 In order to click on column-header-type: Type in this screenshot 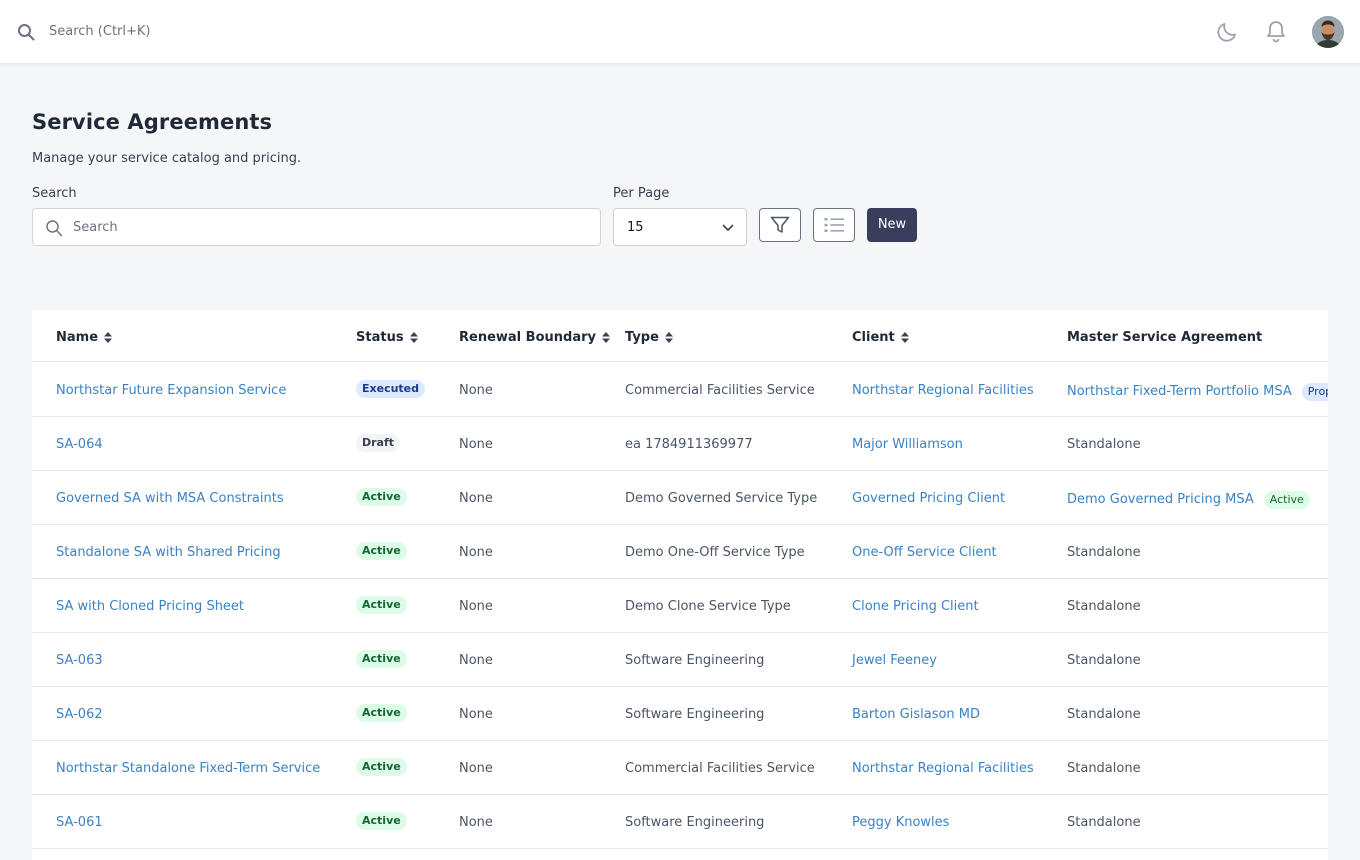, I will do `click(649, 337)`.